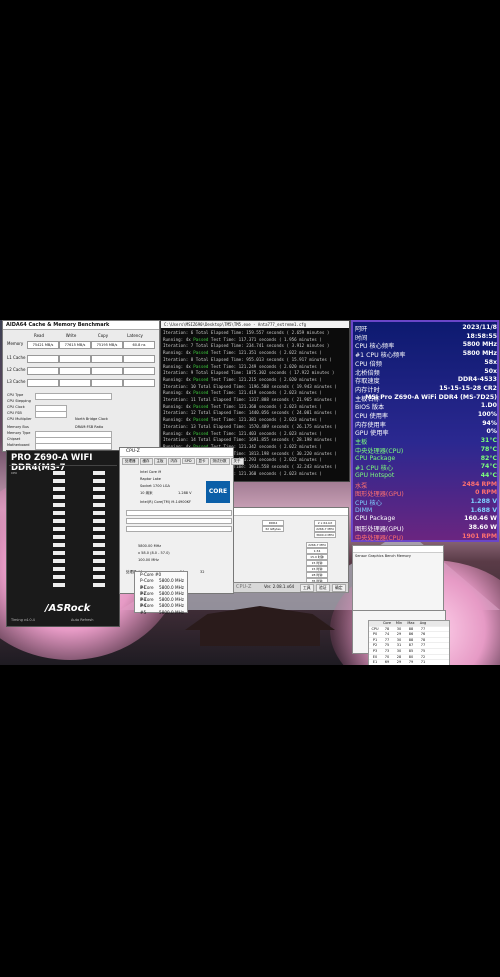 This screenshot has height=977, width=500. What do you see at coordinates (426, 441) in the screenshot?
I see `sensor-row: 主板 31°C` at bounding box center [426, 441].